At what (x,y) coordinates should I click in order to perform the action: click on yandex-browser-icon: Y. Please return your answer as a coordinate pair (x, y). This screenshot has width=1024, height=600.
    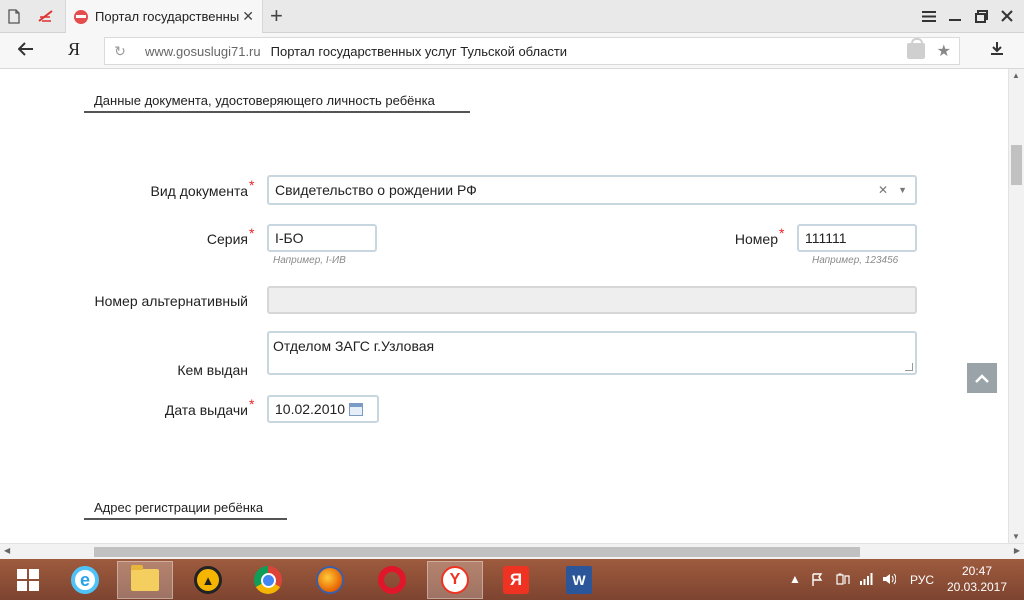
    Looking at the image, I should click on (455, 580).